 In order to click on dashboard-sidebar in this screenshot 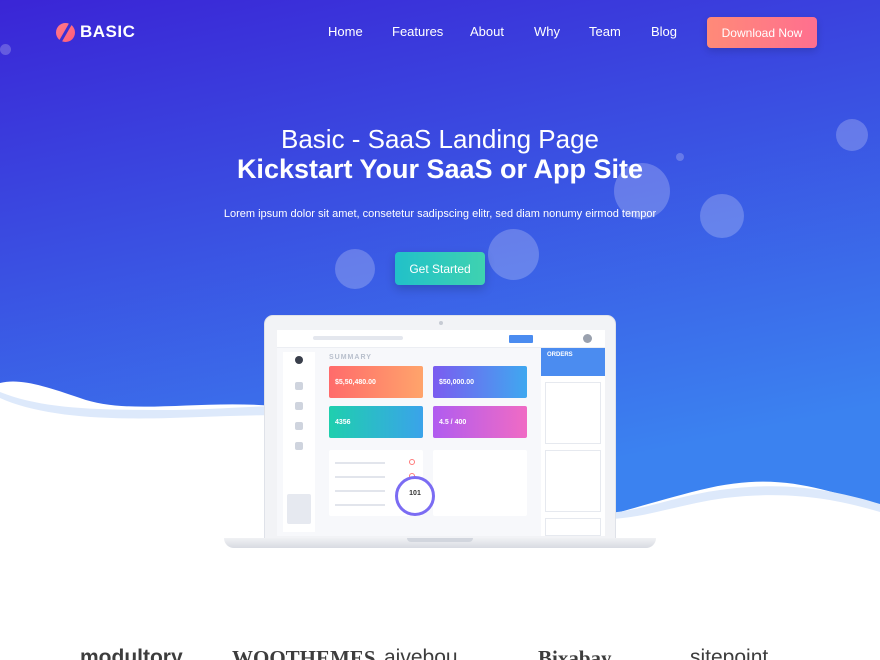, I will do `click(299, 442)`.